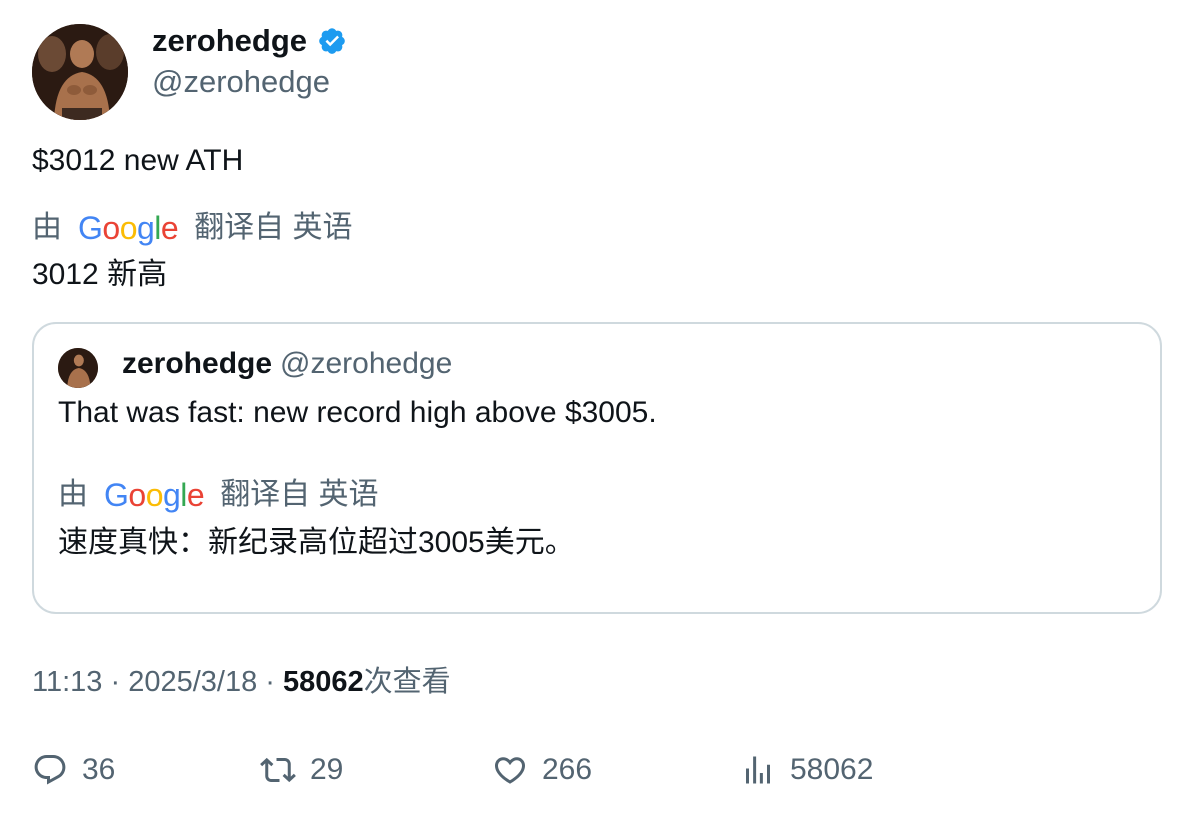  Describe the element at coordinates (567, 769) in the screenshot. I see `like-count: 266` at that location.